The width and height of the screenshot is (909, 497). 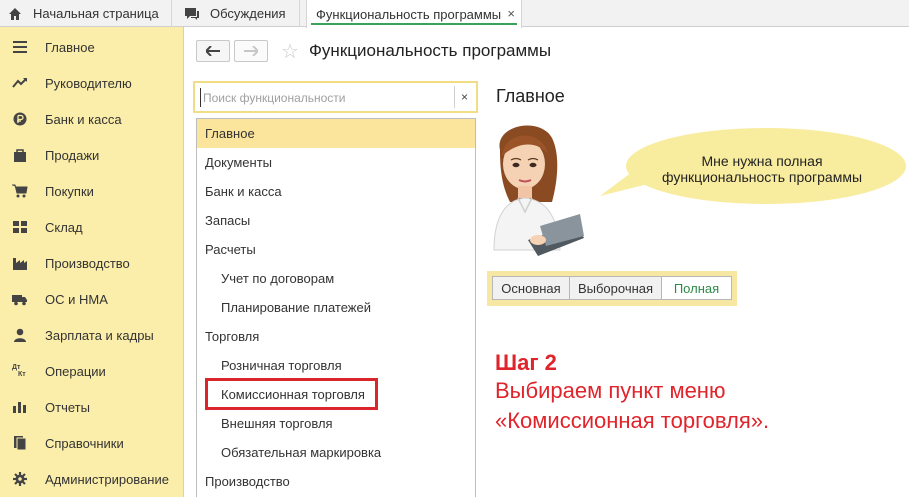 I want to click on sidebar-item-assets: ОС и НМА, so click(x=92, y=299).